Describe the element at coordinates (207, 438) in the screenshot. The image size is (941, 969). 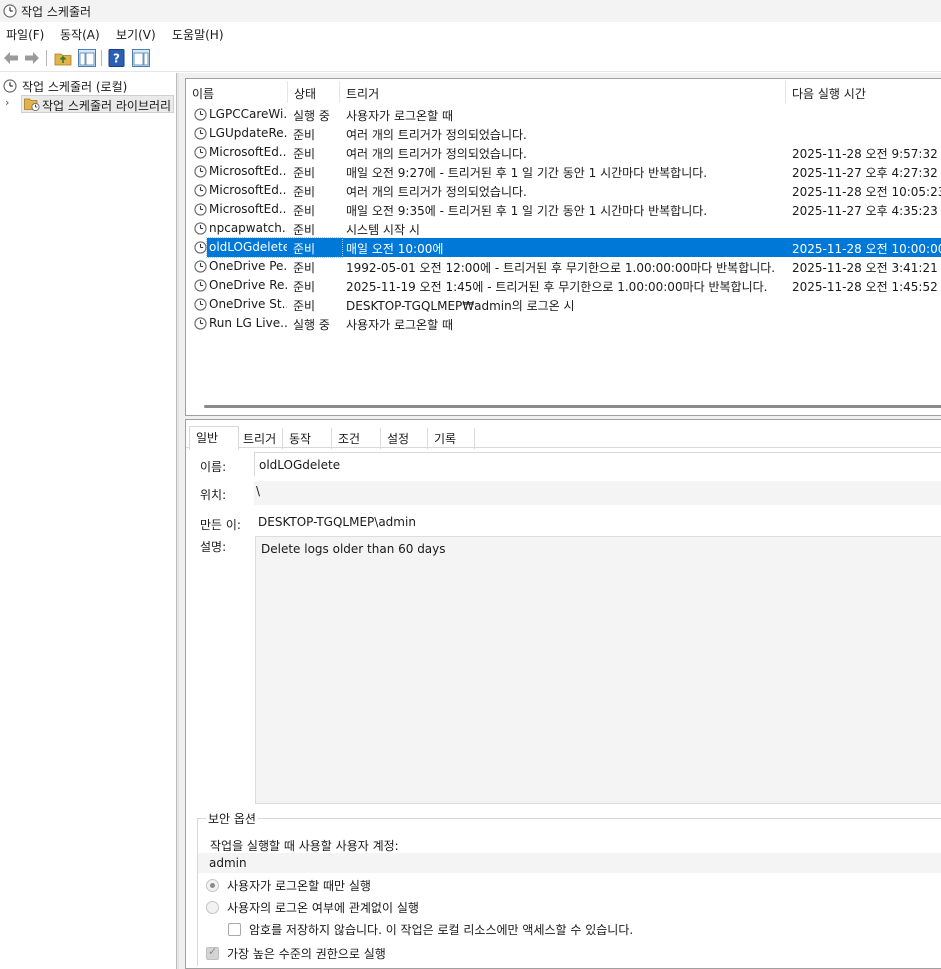
I see `tab-label: 일반` at that location.